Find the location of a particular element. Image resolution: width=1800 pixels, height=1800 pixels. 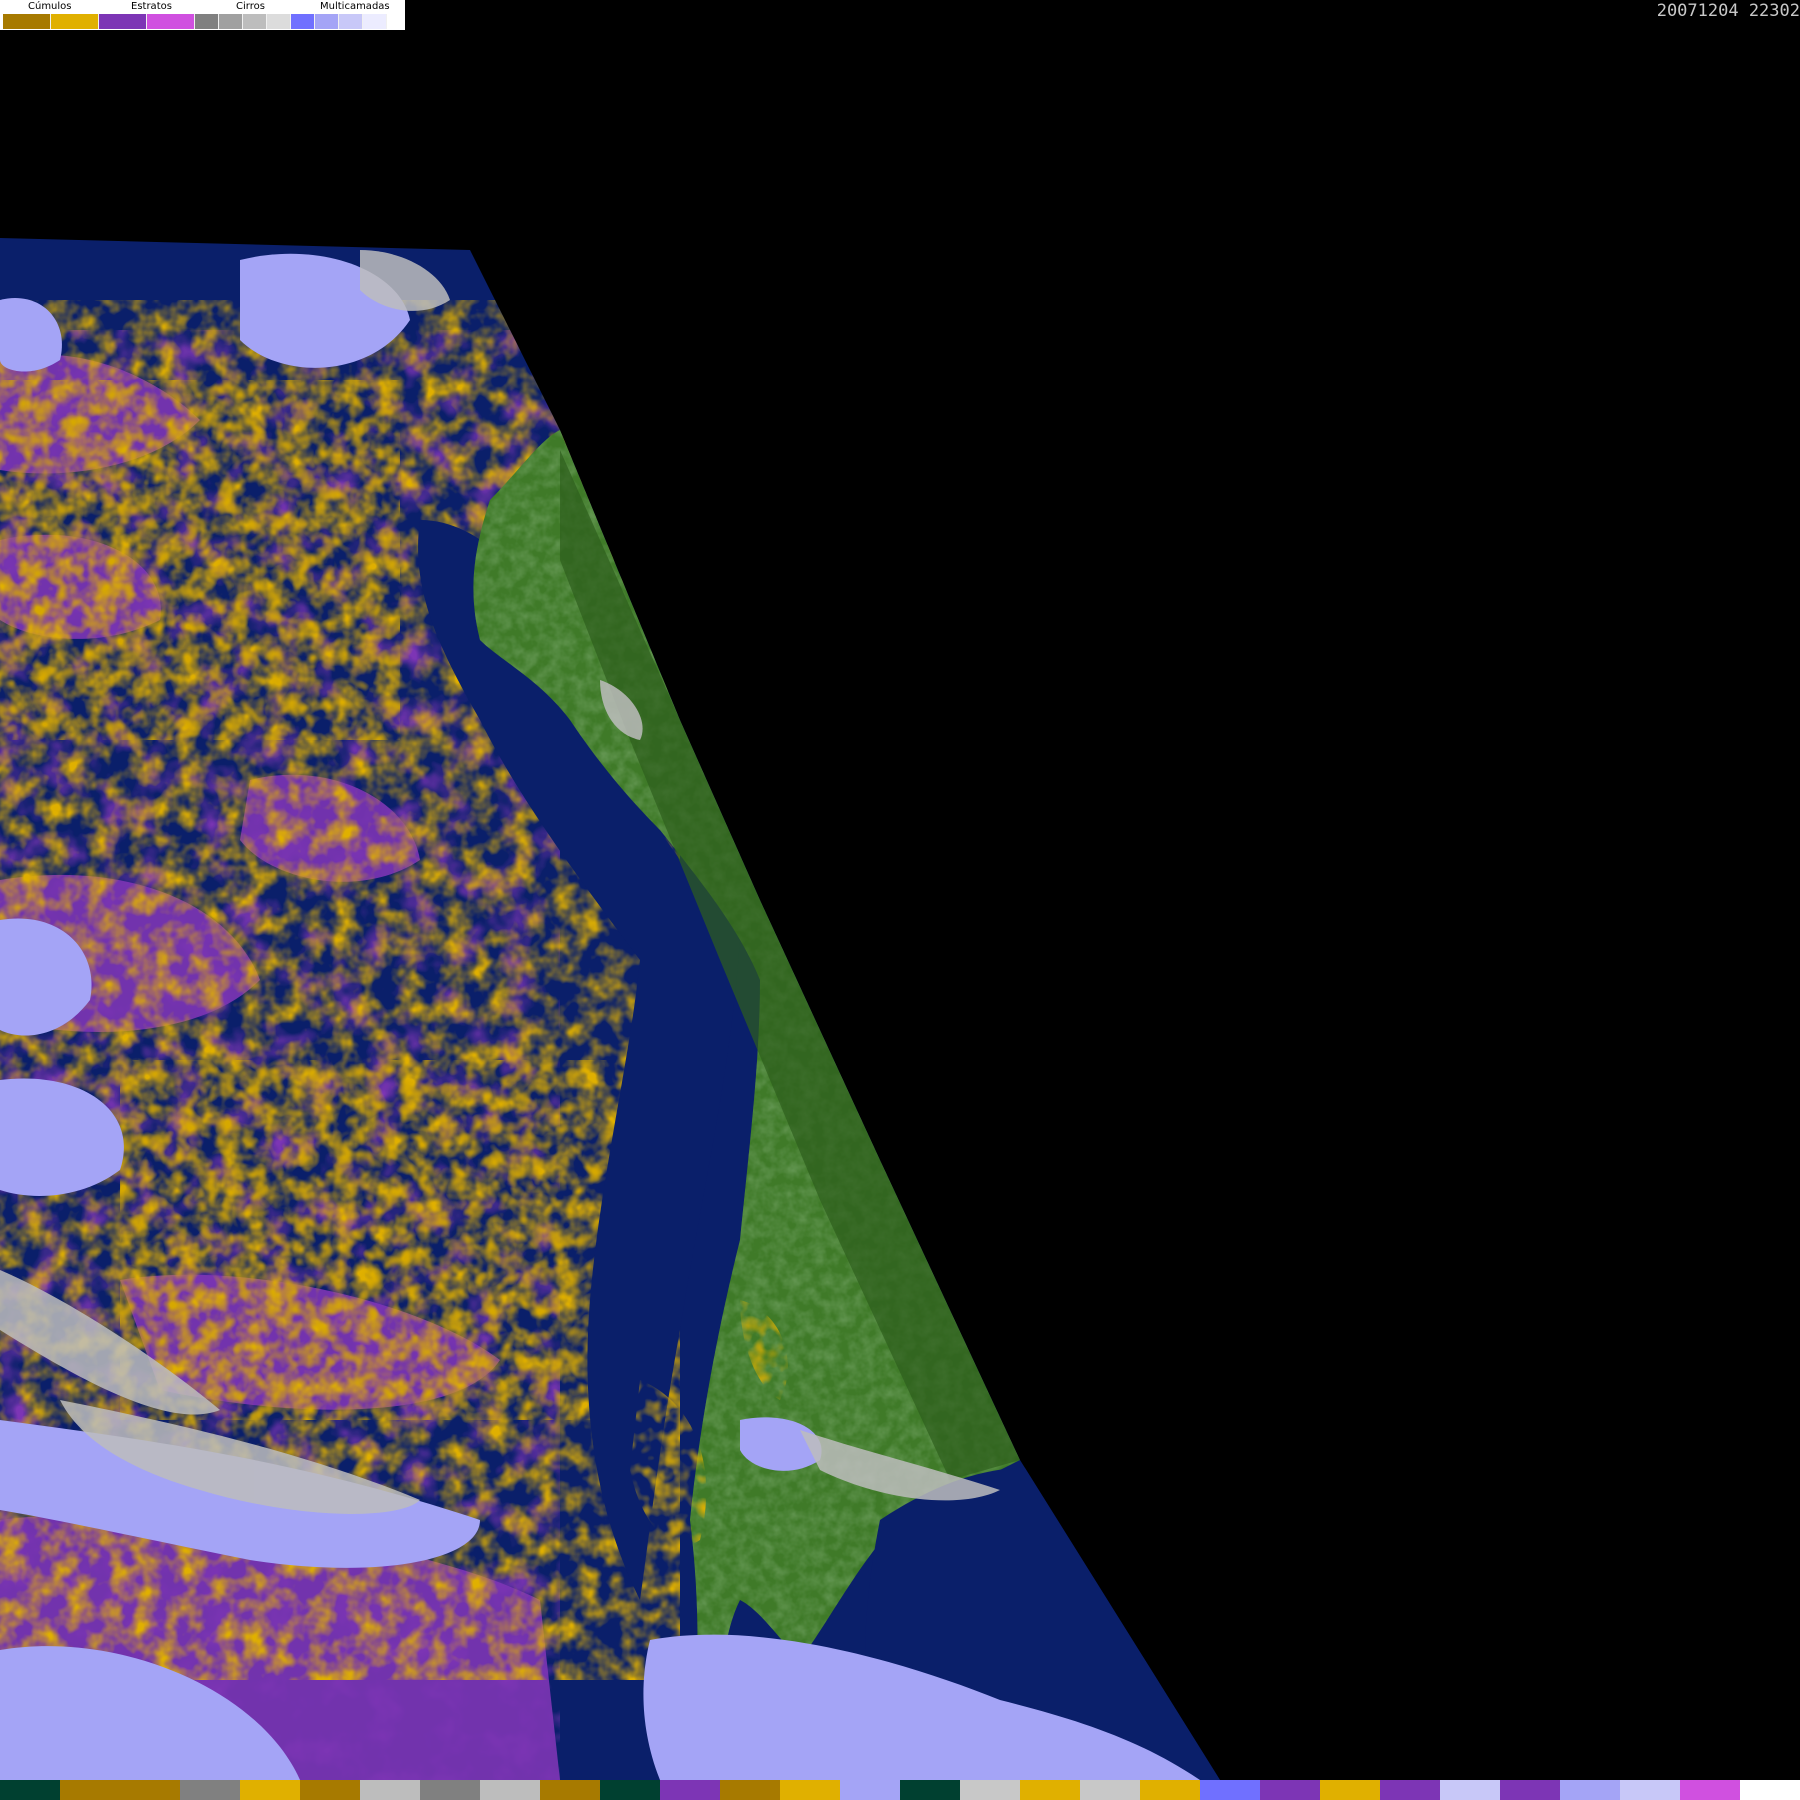

cloud-type-legend: Cúmulos Estratos Cirros Multicamadas is located at coordinates (202, 15).